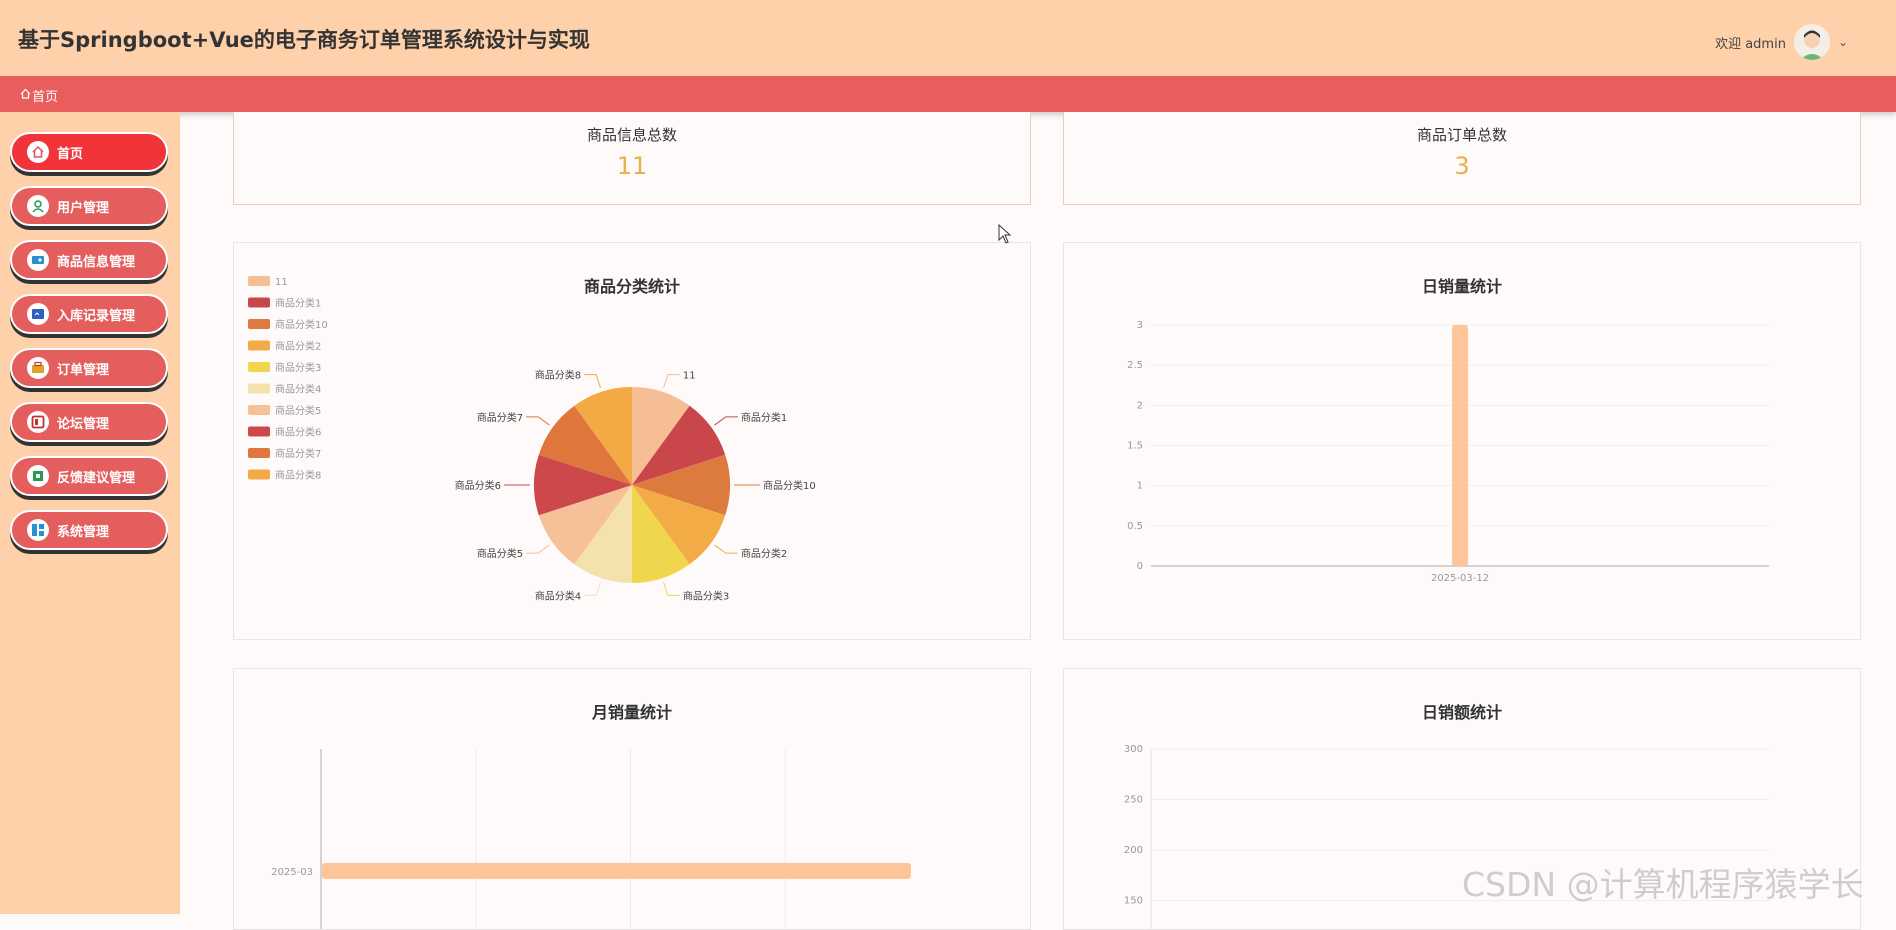 The height and width of the screenshot is (930, 1896). What do you see at coordinates (1133, 850) in the screenshot?
I see `y-tick-label: 200` at bounding box center [1133, 850].